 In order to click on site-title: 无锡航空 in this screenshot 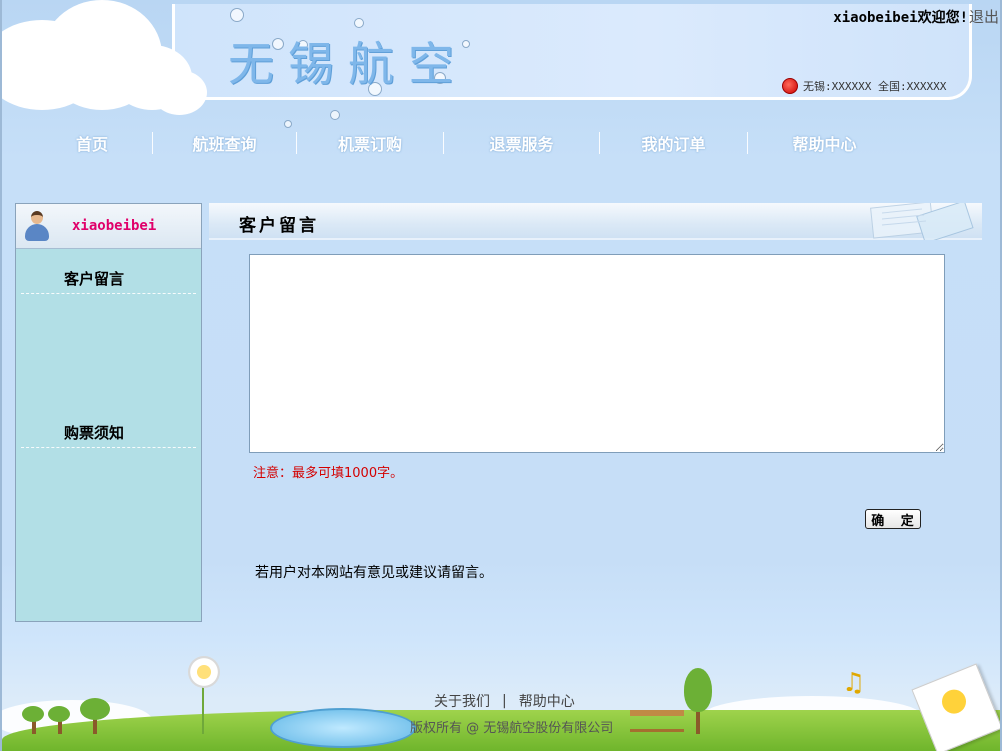, I will do `click(348, 64)`.